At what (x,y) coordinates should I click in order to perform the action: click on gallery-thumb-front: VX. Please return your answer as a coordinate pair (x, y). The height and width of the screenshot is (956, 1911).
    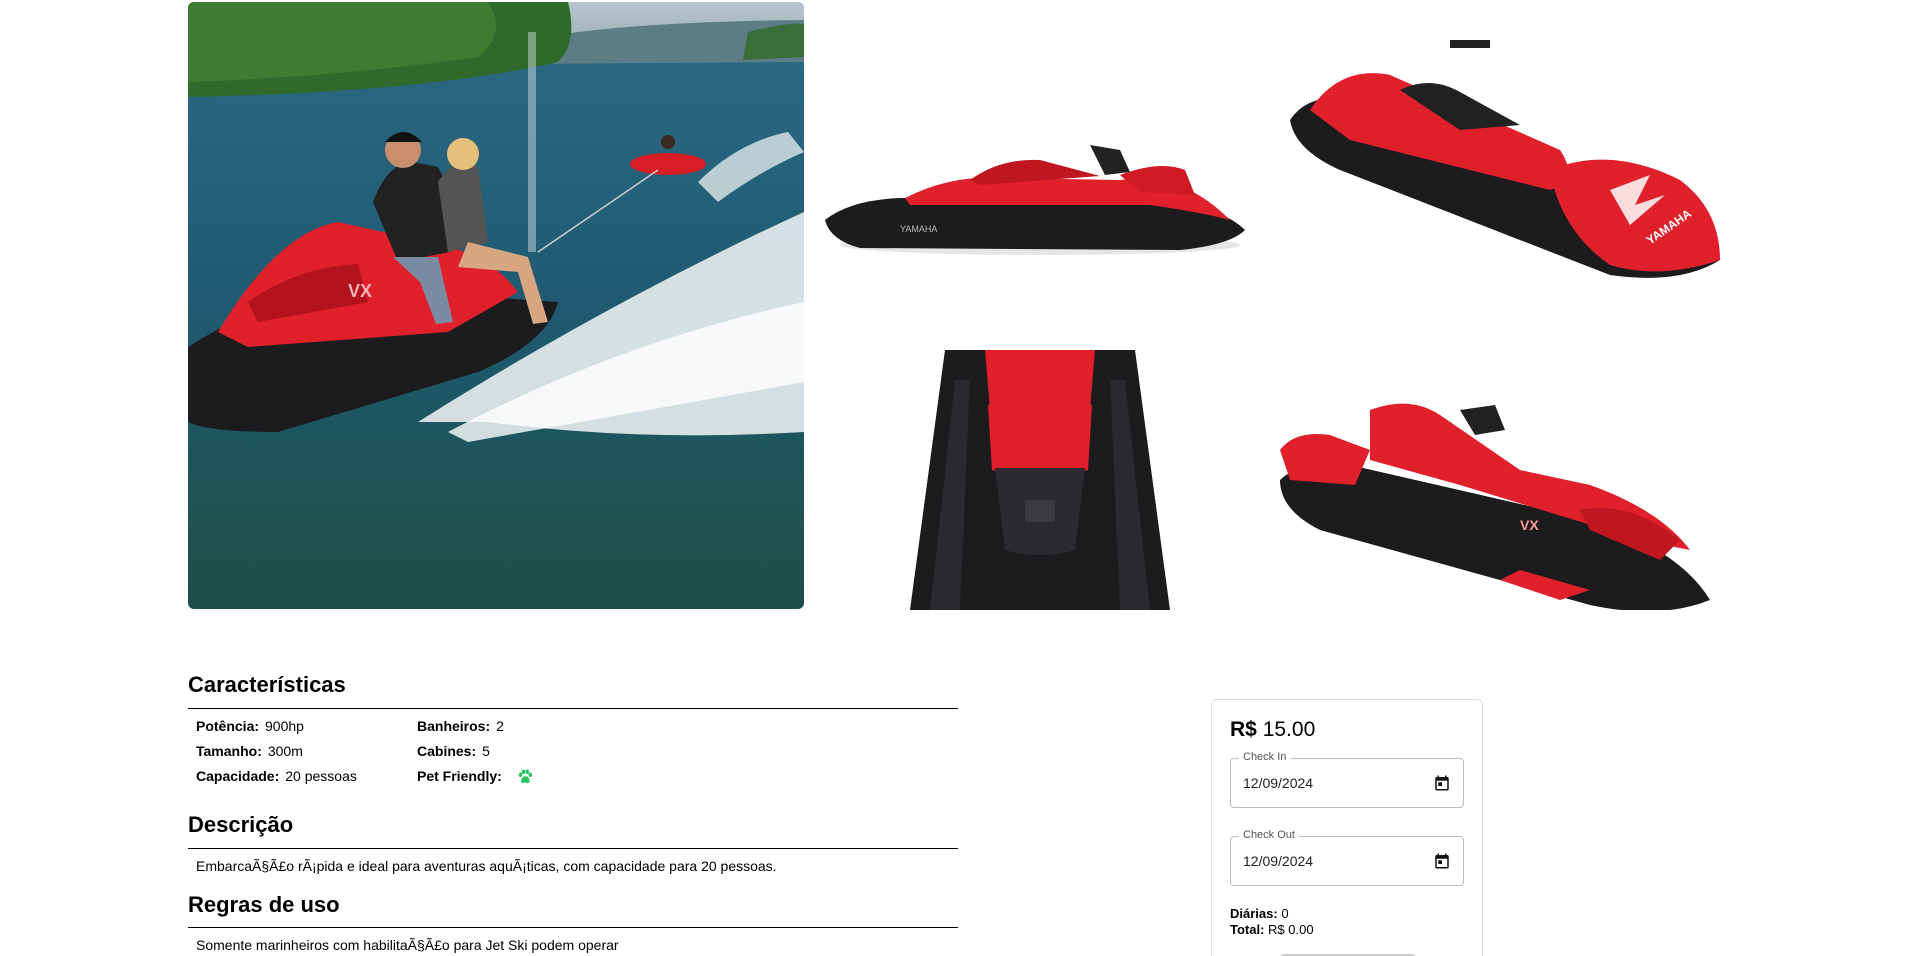
    Looking at the image, I should click on (1490, 500).